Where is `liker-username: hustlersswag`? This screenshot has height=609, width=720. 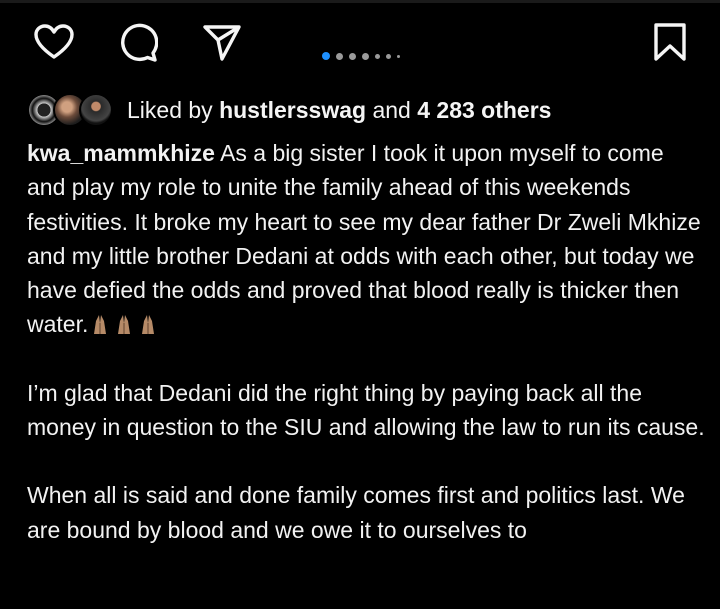
liker-username: hustlersswag is located at coordinates (292, 110).